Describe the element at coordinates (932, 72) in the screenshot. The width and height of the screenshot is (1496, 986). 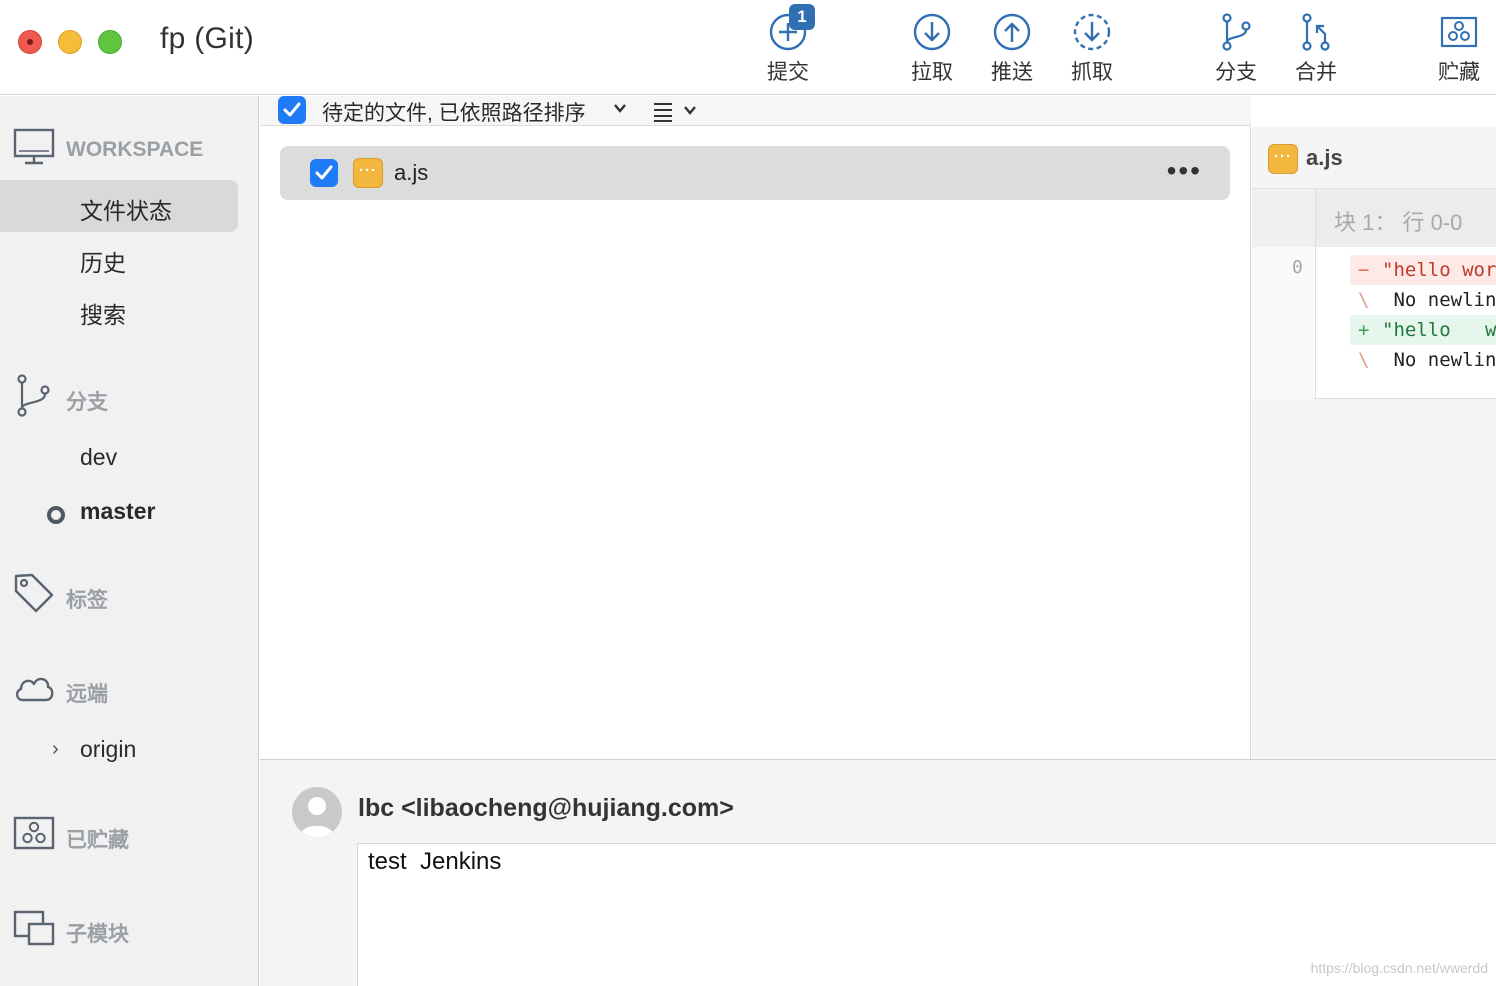
I see `pull-label: 拉取` at that location.